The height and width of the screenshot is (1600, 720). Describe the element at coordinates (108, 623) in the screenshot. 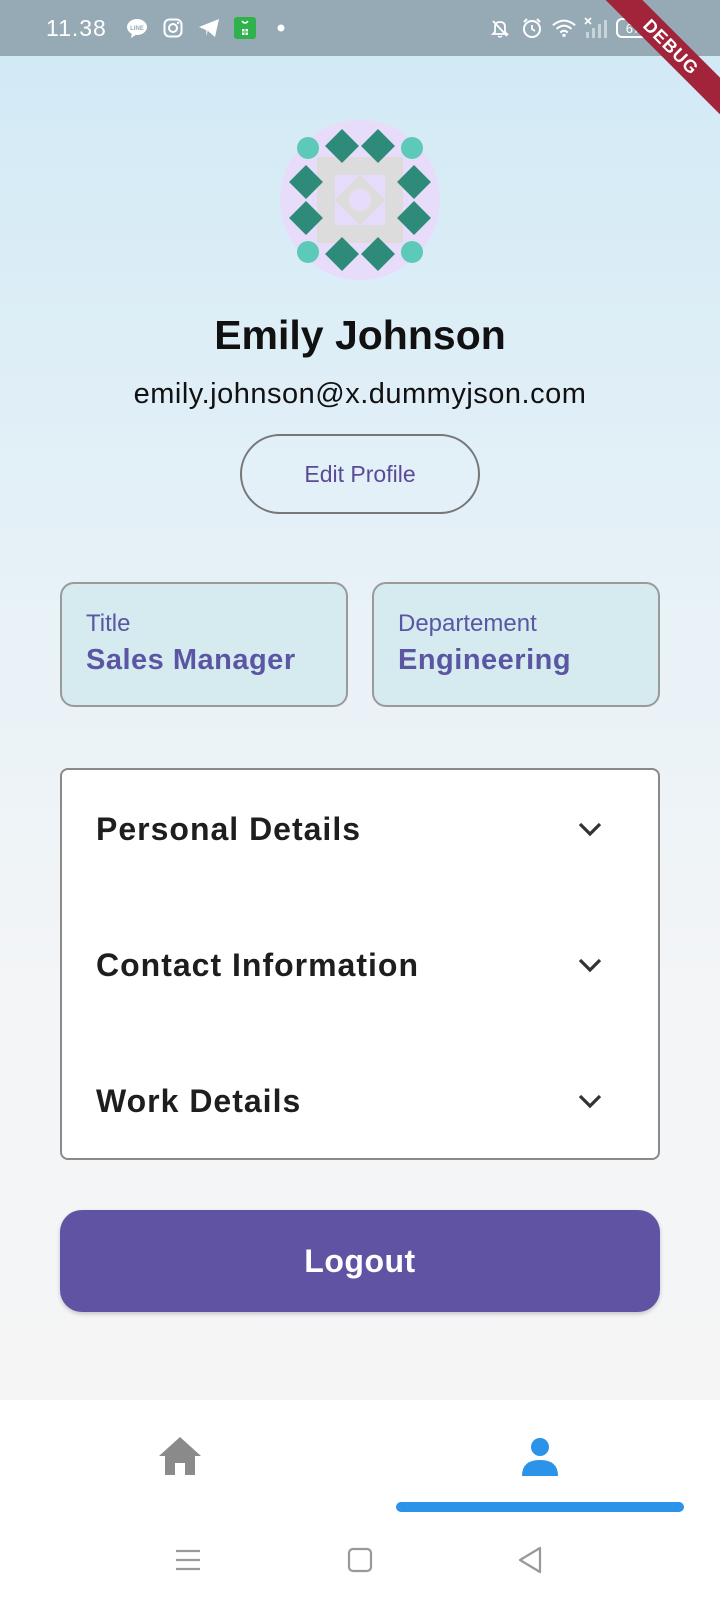

I see `title-card-label: Title` at that location.